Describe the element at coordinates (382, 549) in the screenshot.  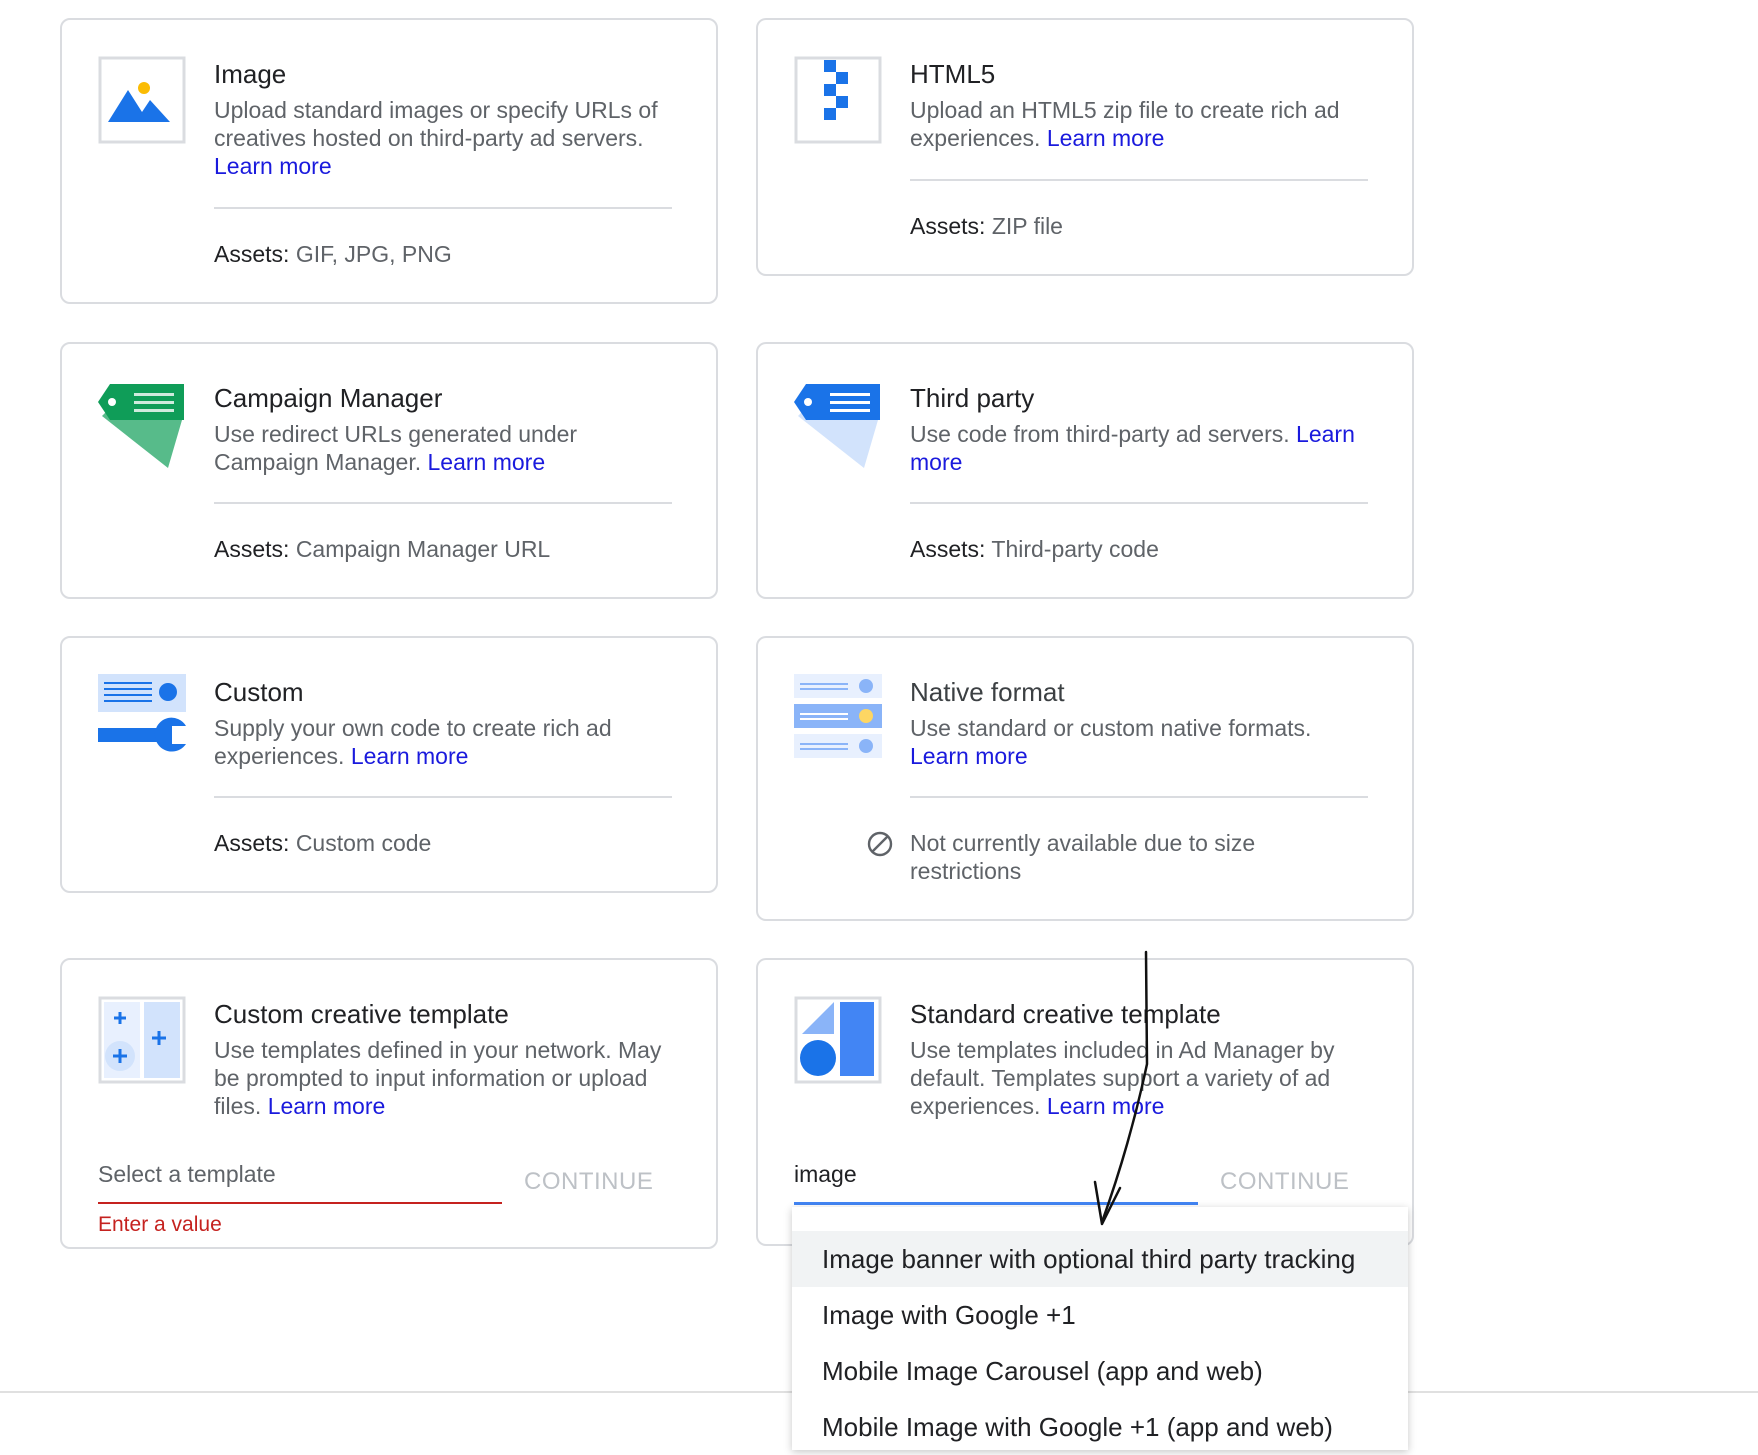
I see `assets-info: Assets: Campaign Manager URL` at that location.